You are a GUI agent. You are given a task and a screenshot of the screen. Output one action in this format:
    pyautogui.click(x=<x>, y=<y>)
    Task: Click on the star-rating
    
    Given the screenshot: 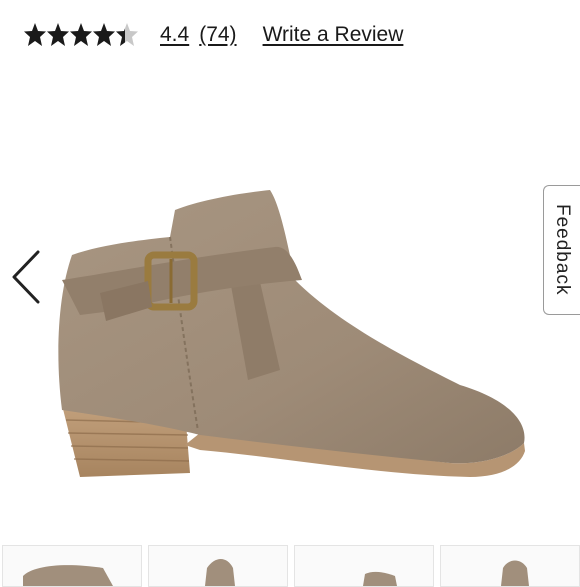 What is the action you would take?
    pyautogui.click(x=81, y=35)
    